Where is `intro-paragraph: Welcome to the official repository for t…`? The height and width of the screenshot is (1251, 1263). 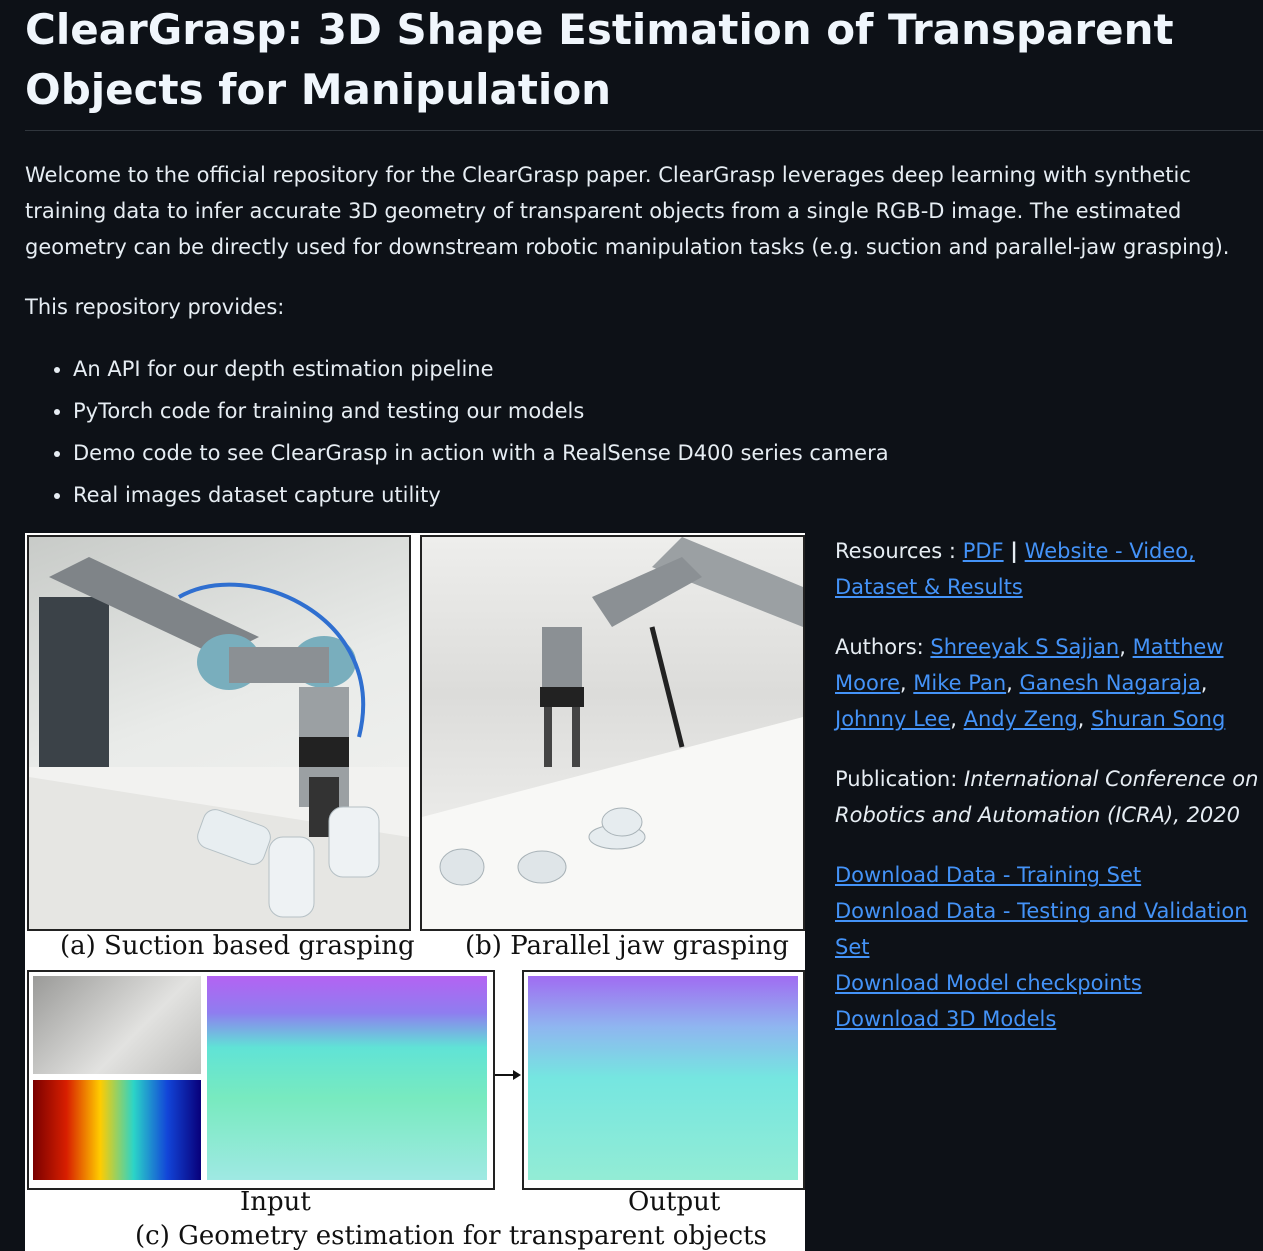 intro-paragraph: Welcome to the official repository for t… is located at coordinates (627, 211).